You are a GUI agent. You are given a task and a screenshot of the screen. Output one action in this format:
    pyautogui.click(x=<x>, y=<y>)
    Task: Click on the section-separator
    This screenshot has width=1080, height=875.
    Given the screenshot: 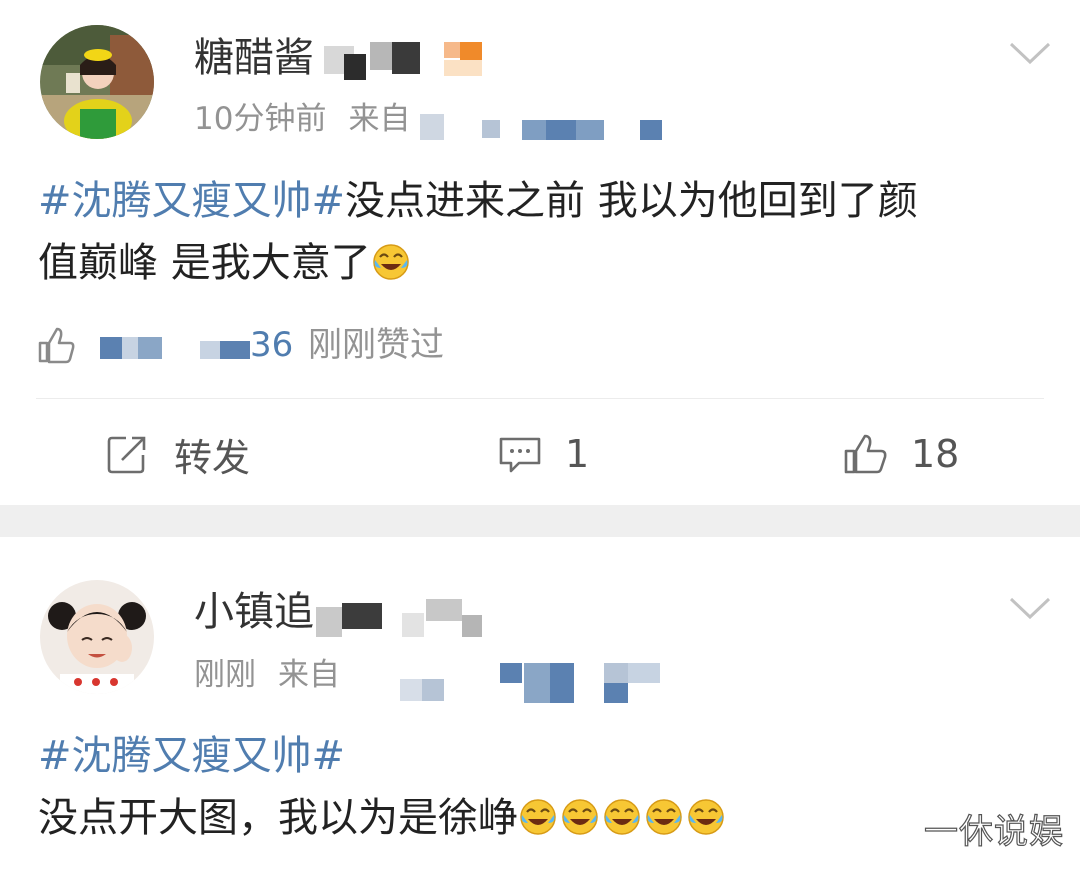 What is the action you would take?
    pyautogui.click(x=540, y=521)
    